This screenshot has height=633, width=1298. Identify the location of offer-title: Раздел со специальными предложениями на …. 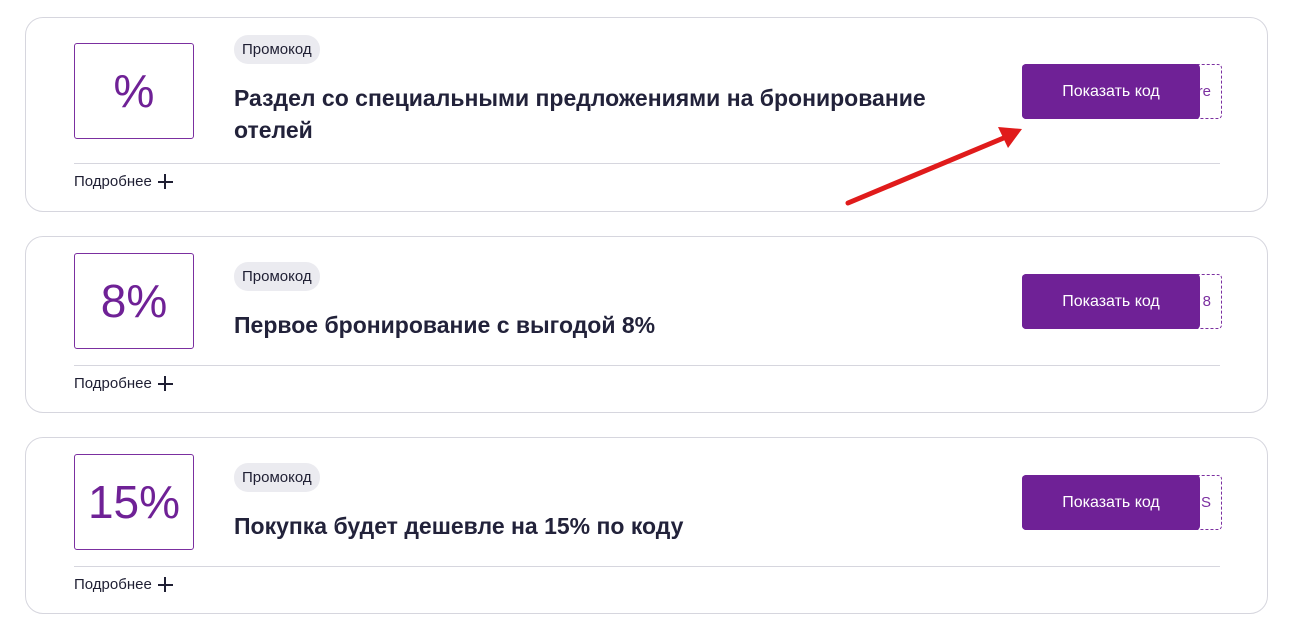
(580, 114).